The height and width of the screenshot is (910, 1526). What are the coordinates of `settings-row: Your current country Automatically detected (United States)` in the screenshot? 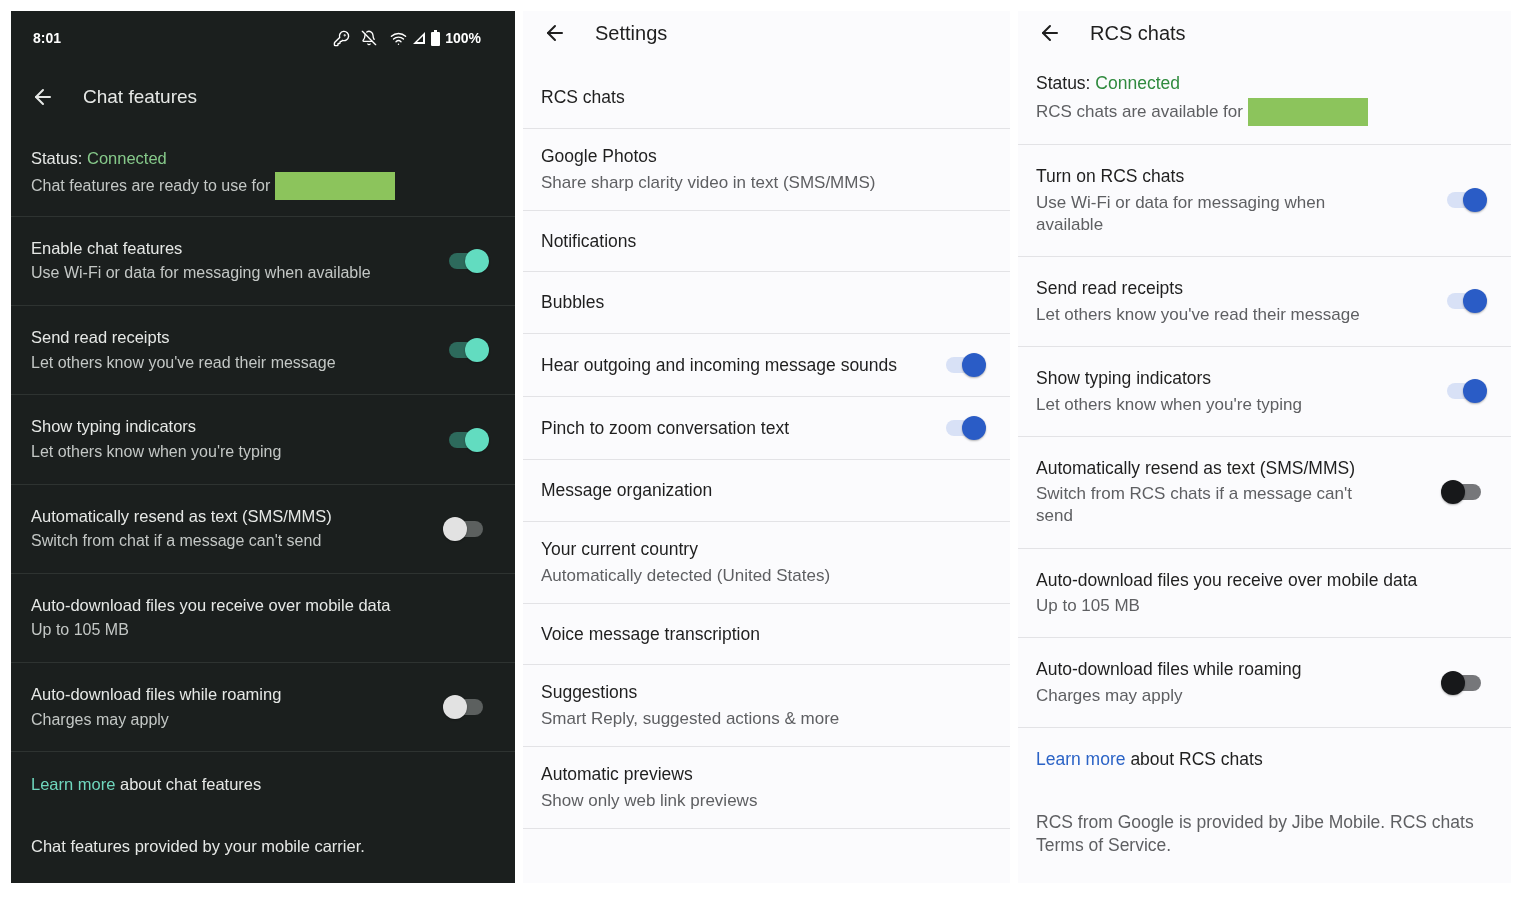 It's located at (766, 562).